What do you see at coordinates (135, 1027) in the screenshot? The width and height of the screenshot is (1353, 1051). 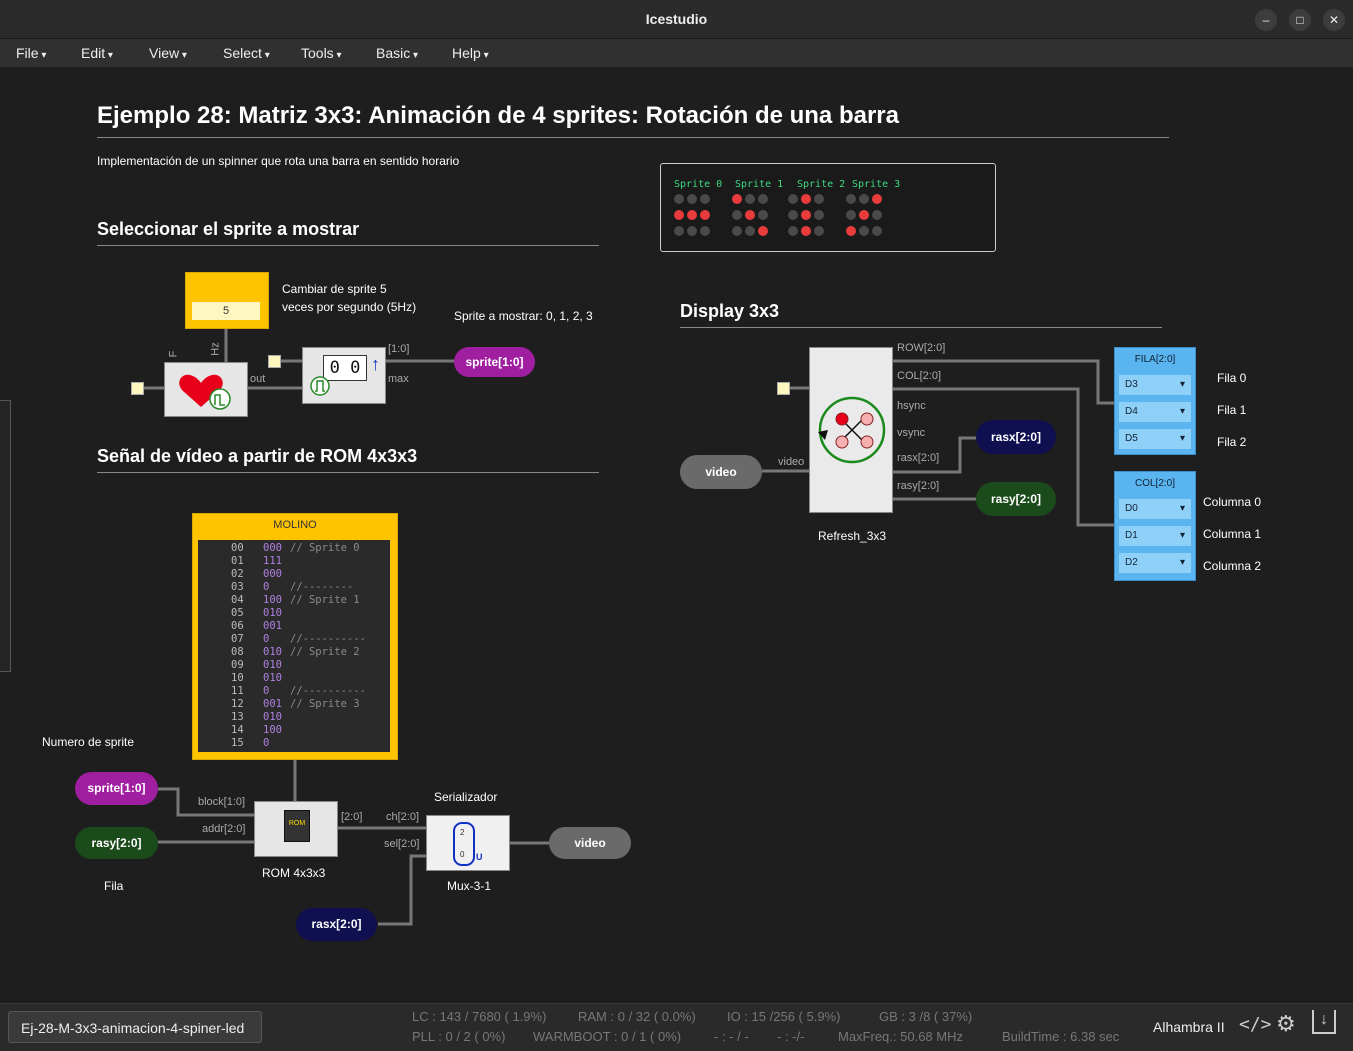 I see `project-name: Ej-28-M-3x3-animacion-4-spiner-led` at bounding box center [135, 1027].